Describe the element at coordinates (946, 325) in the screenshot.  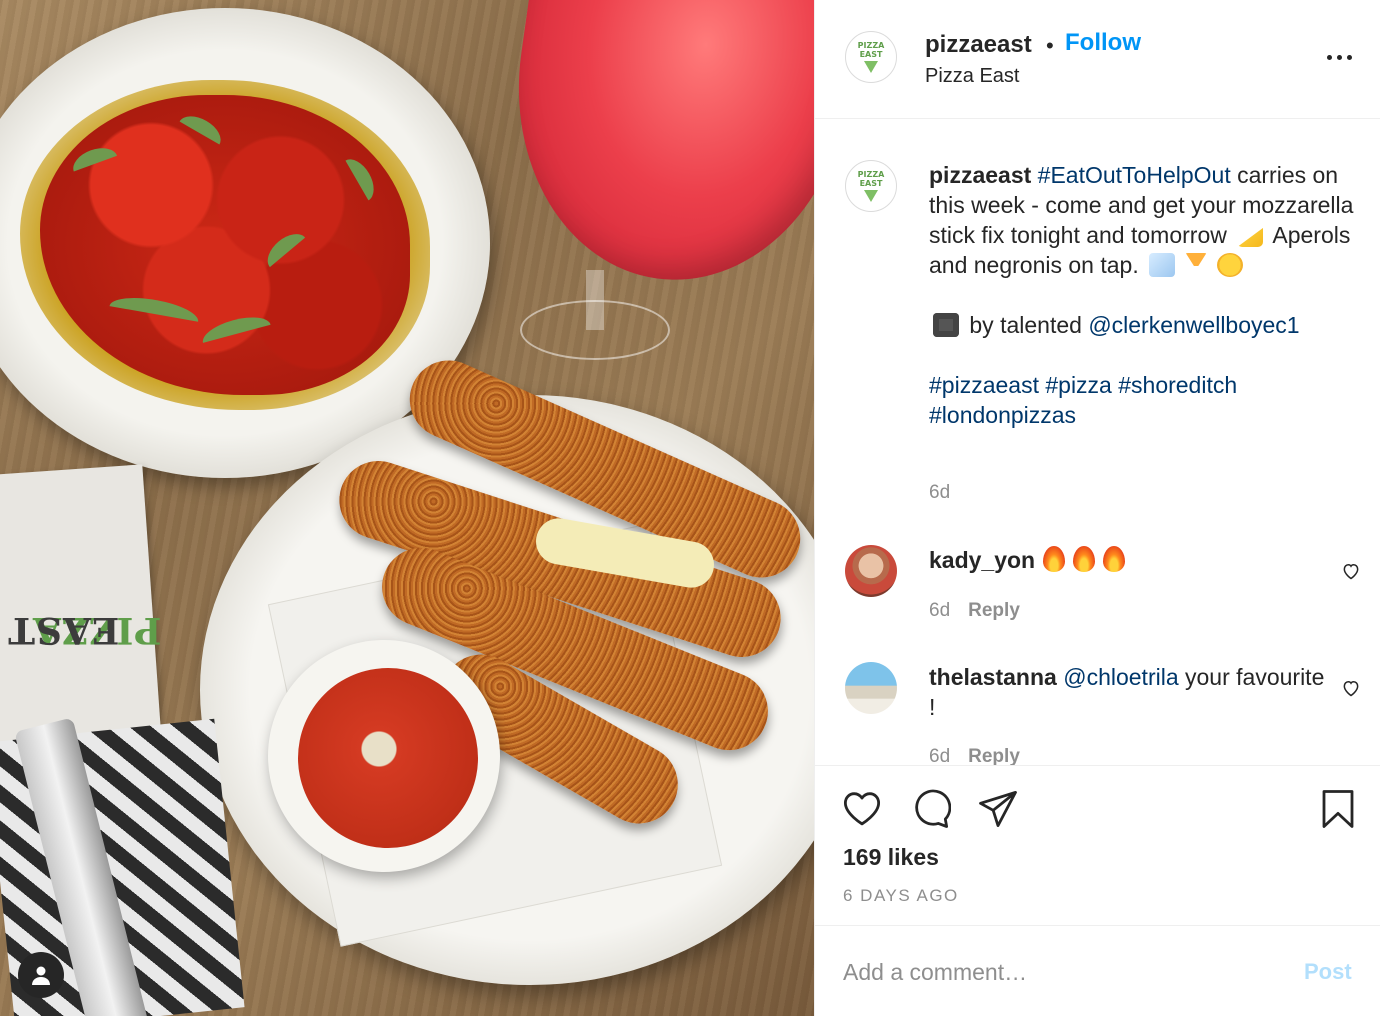
I see `camera-emoji-icon` at that location.